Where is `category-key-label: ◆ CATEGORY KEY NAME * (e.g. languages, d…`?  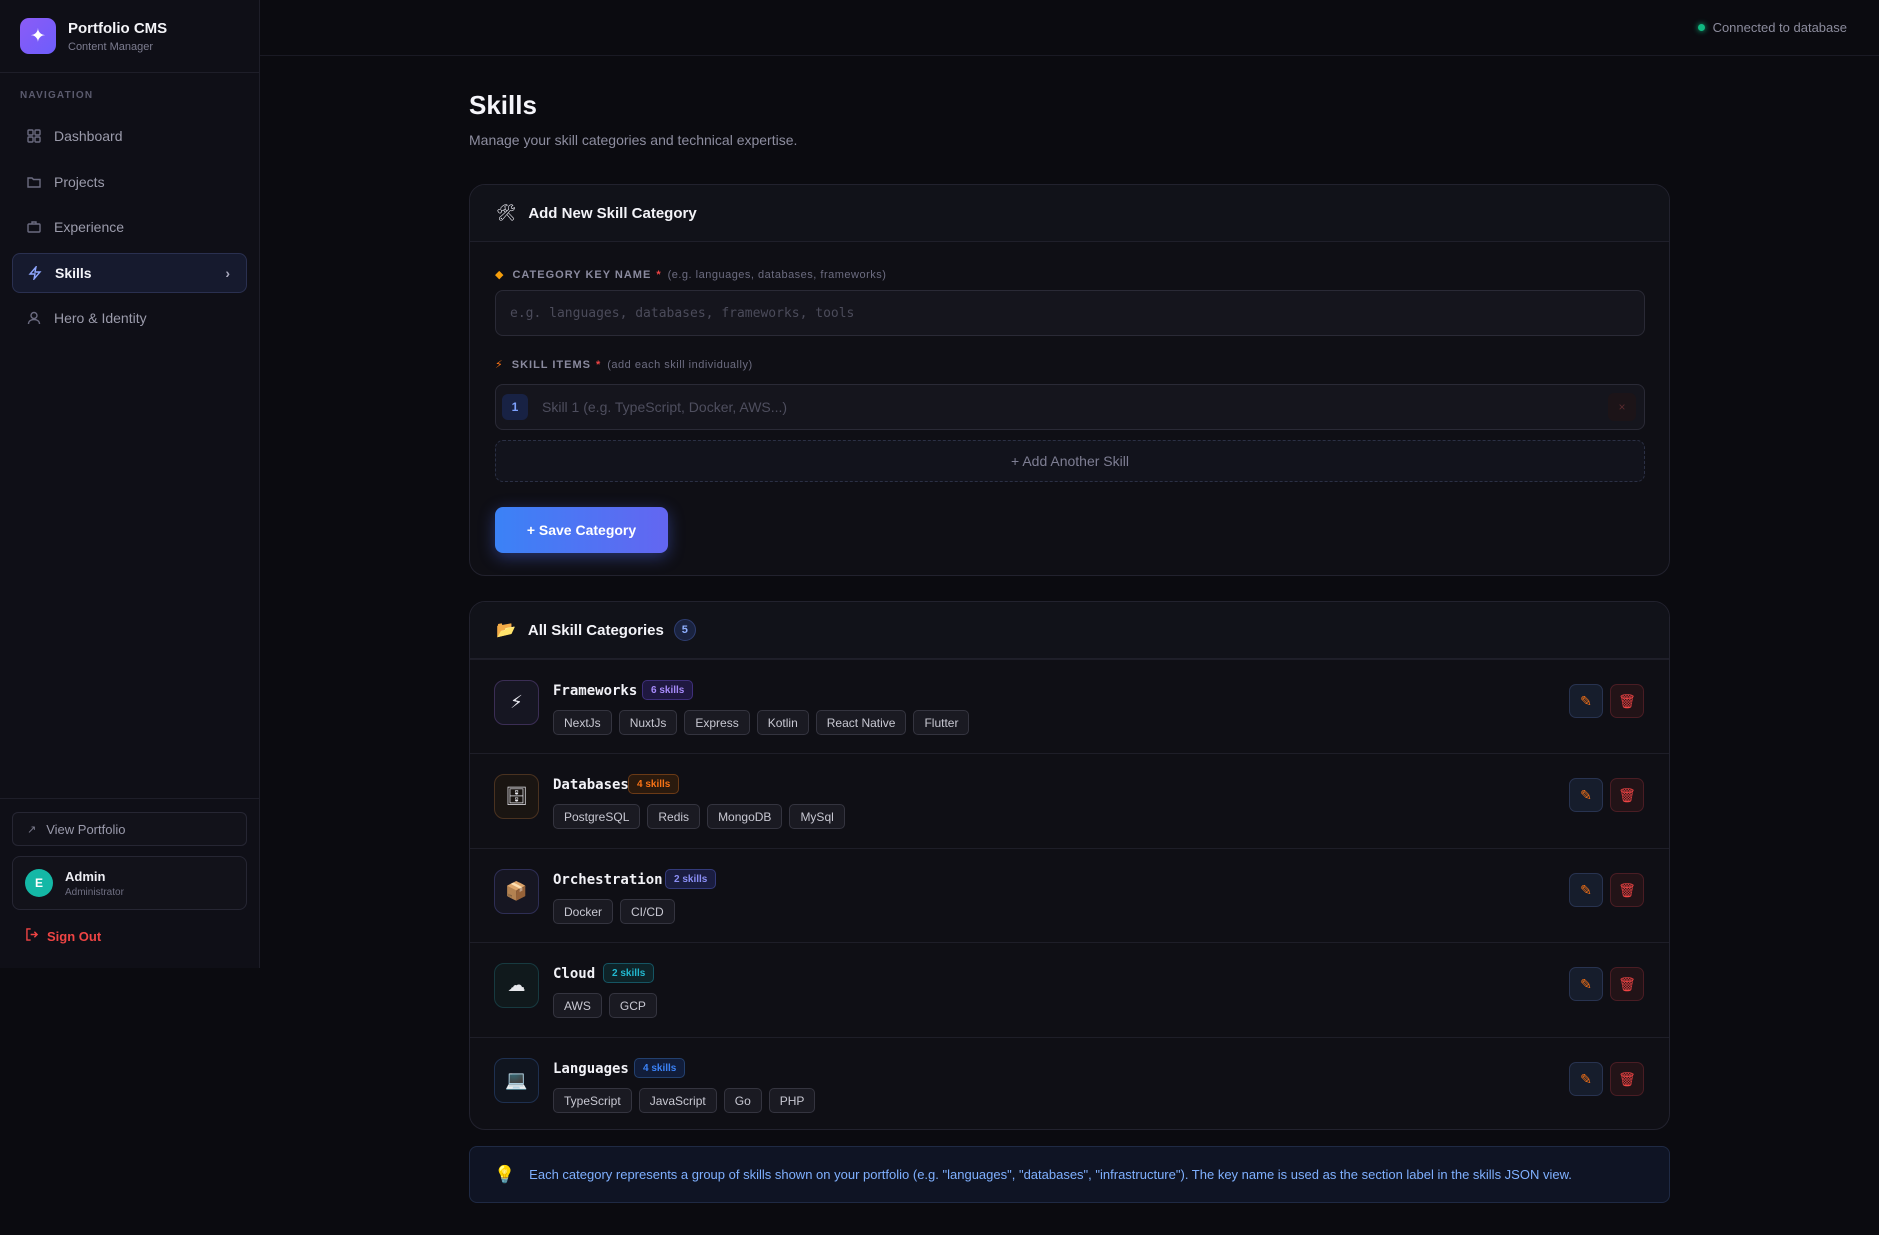 category-key-label: ◆ CATEGORY KEY NAME * (e.g. languages, d… is located at coordinates (690, 275).